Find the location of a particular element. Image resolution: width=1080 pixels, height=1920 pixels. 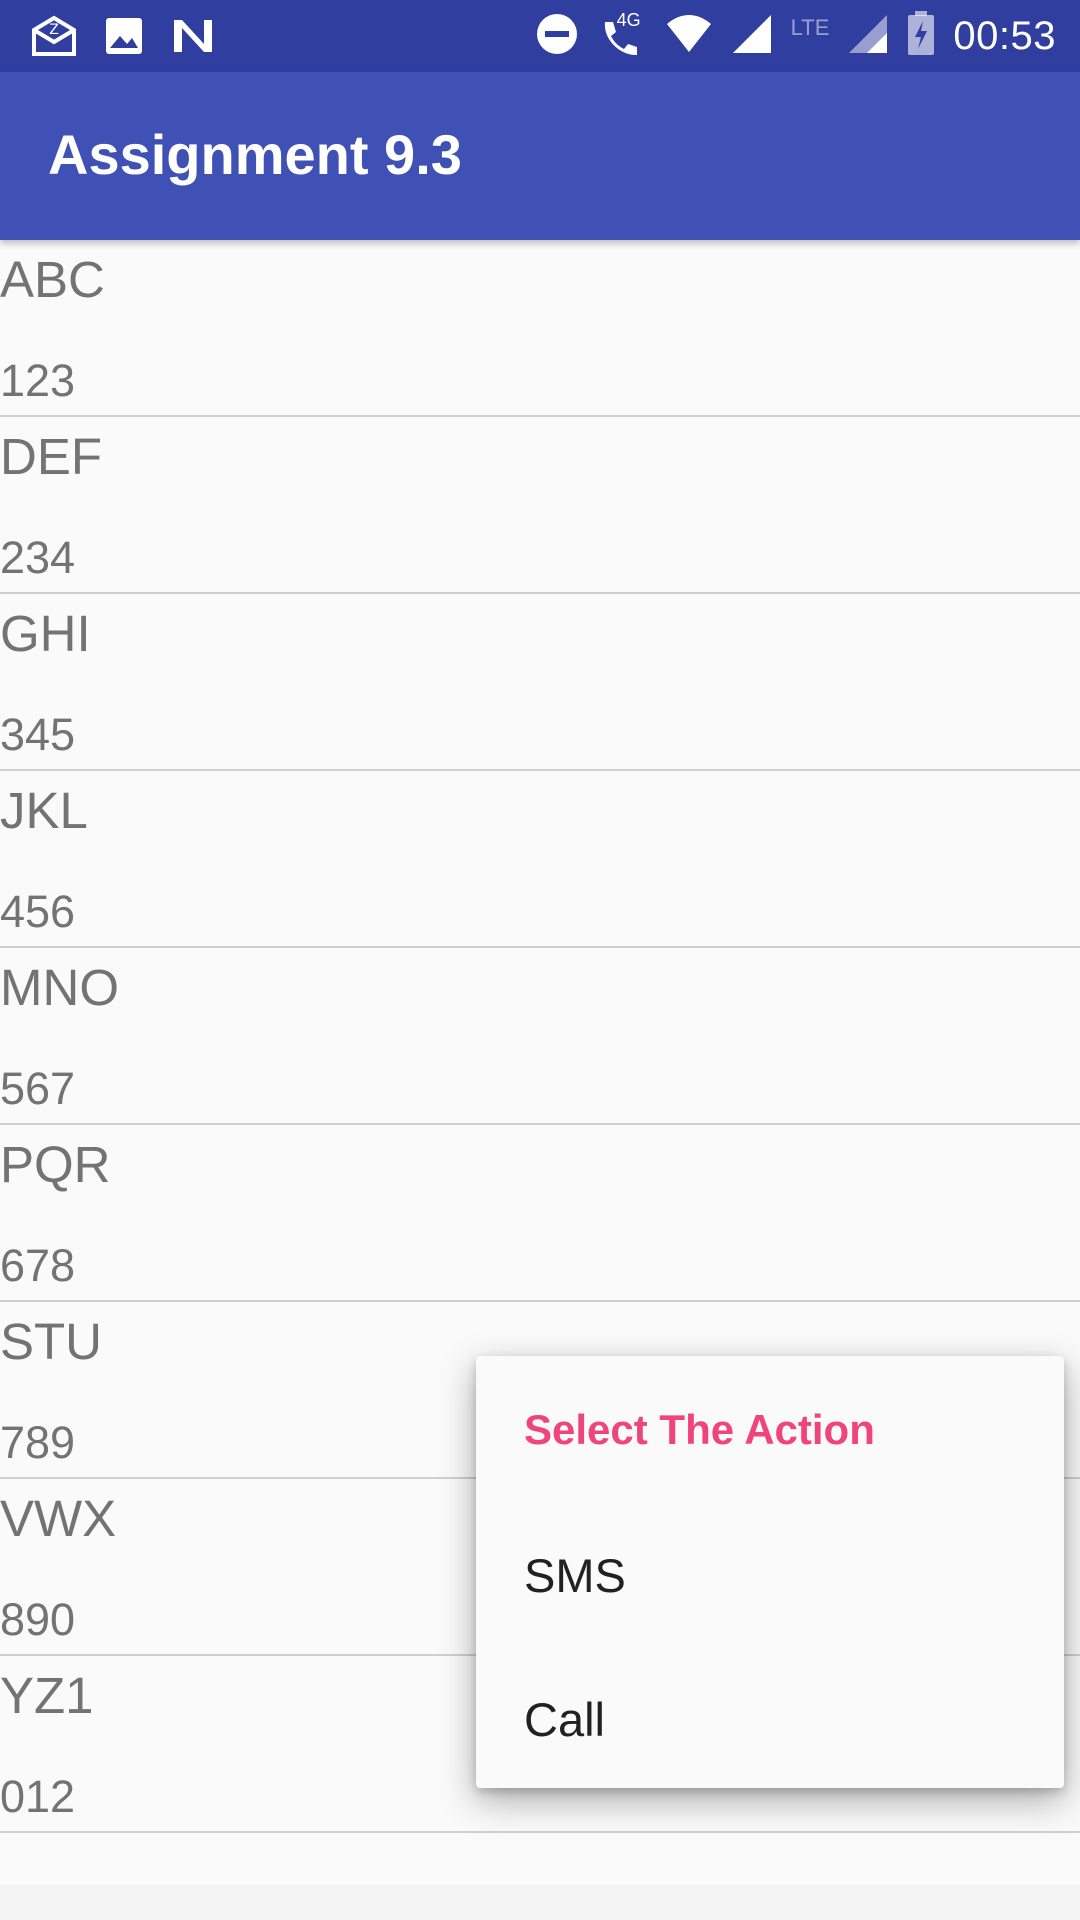

network-lte-label: LTE is located at coordinates (810, 27).